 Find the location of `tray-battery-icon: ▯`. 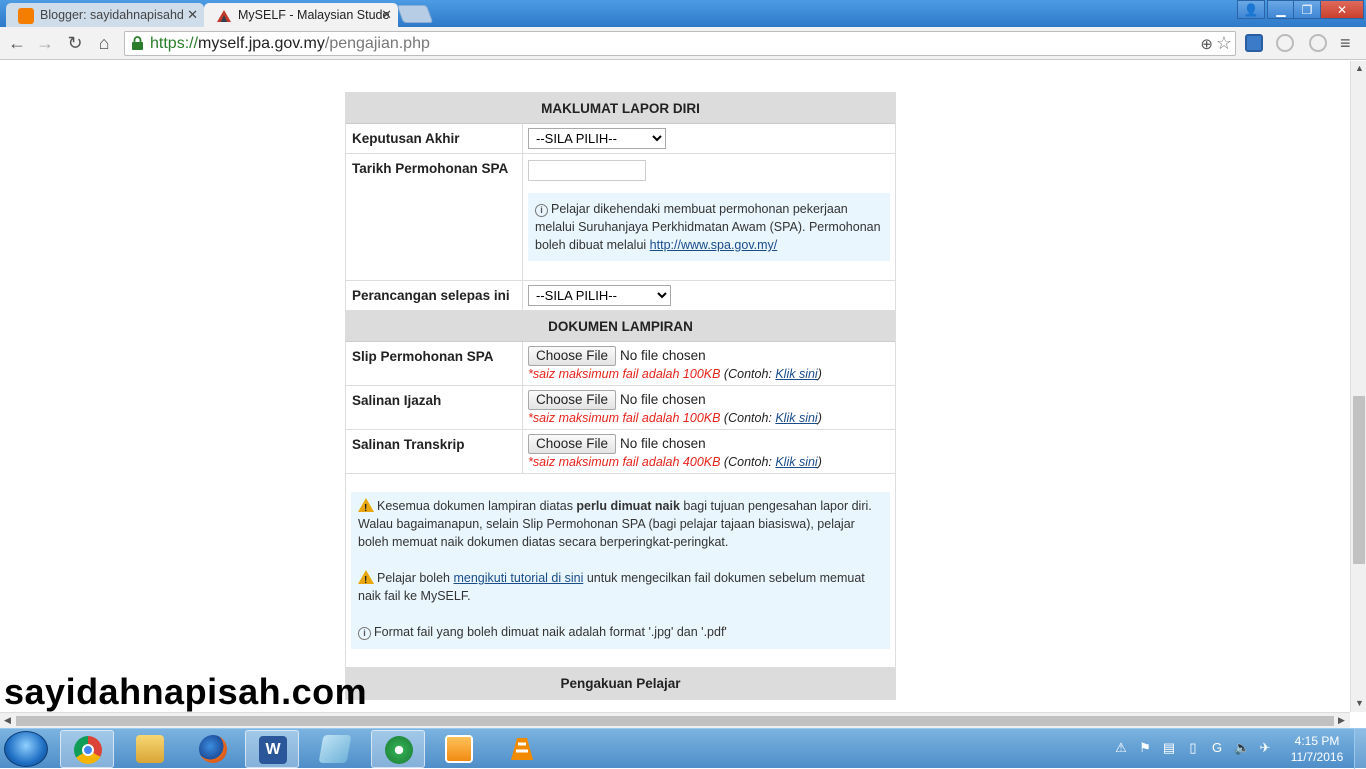

tray-battery-icon: ▯ is located at coordinates (1193, 748).